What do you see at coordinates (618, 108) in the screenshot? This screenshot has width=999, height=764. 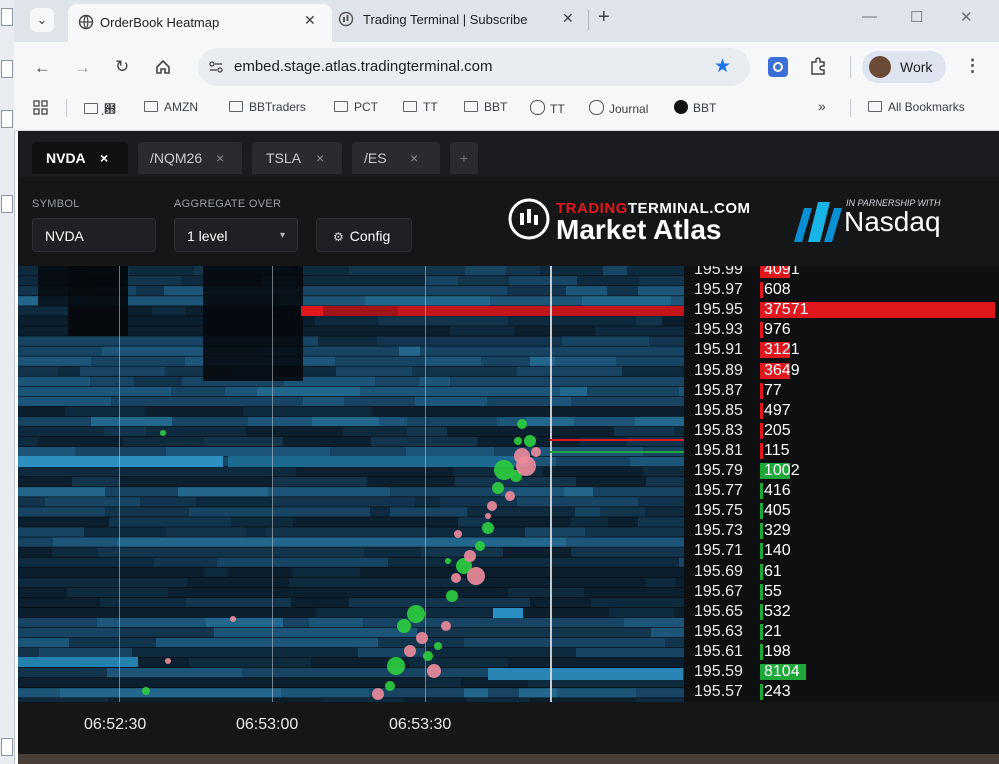 I see `bookmark-site: Journal` at bounding box center [618, 108].